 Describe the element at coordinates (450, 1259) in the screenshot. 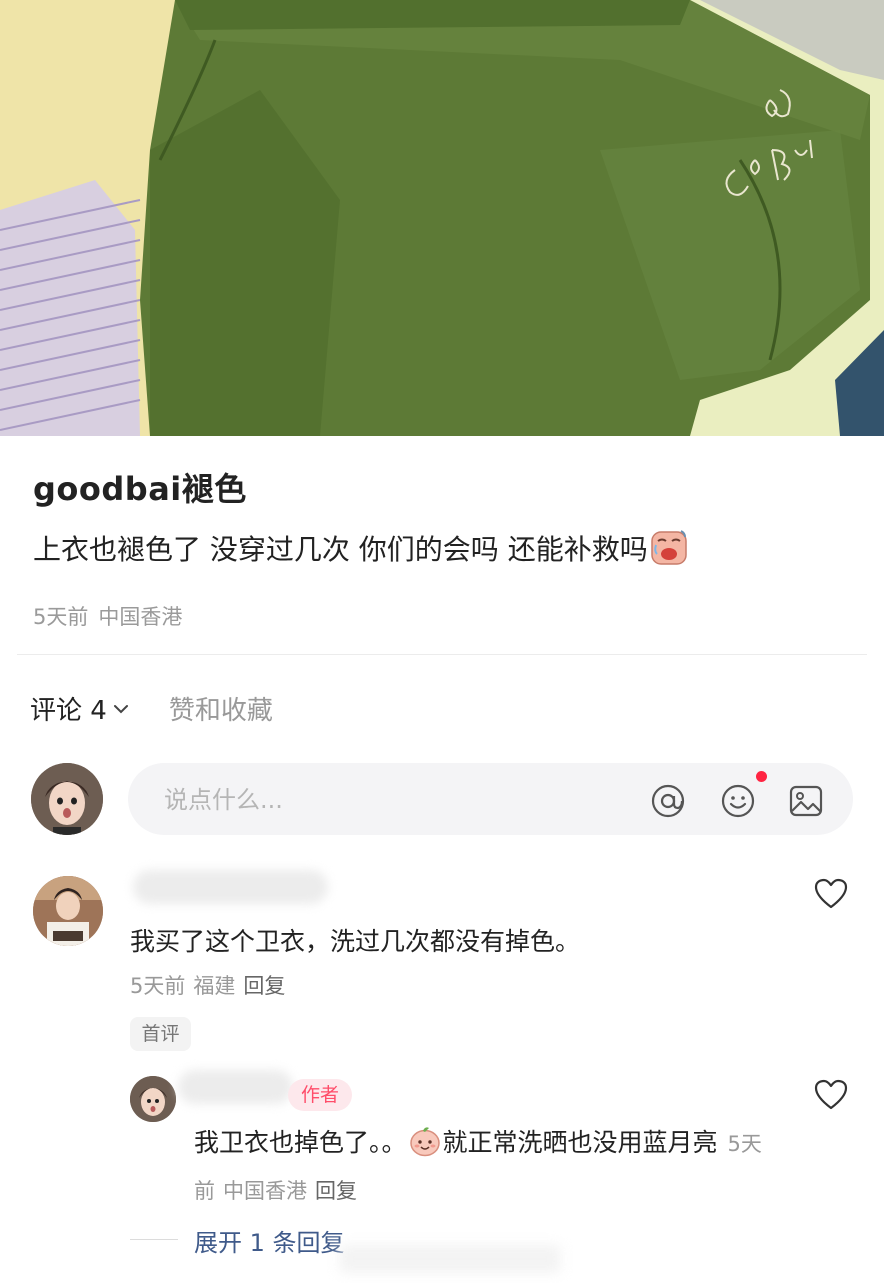

I see `watermark-blur` at that location.